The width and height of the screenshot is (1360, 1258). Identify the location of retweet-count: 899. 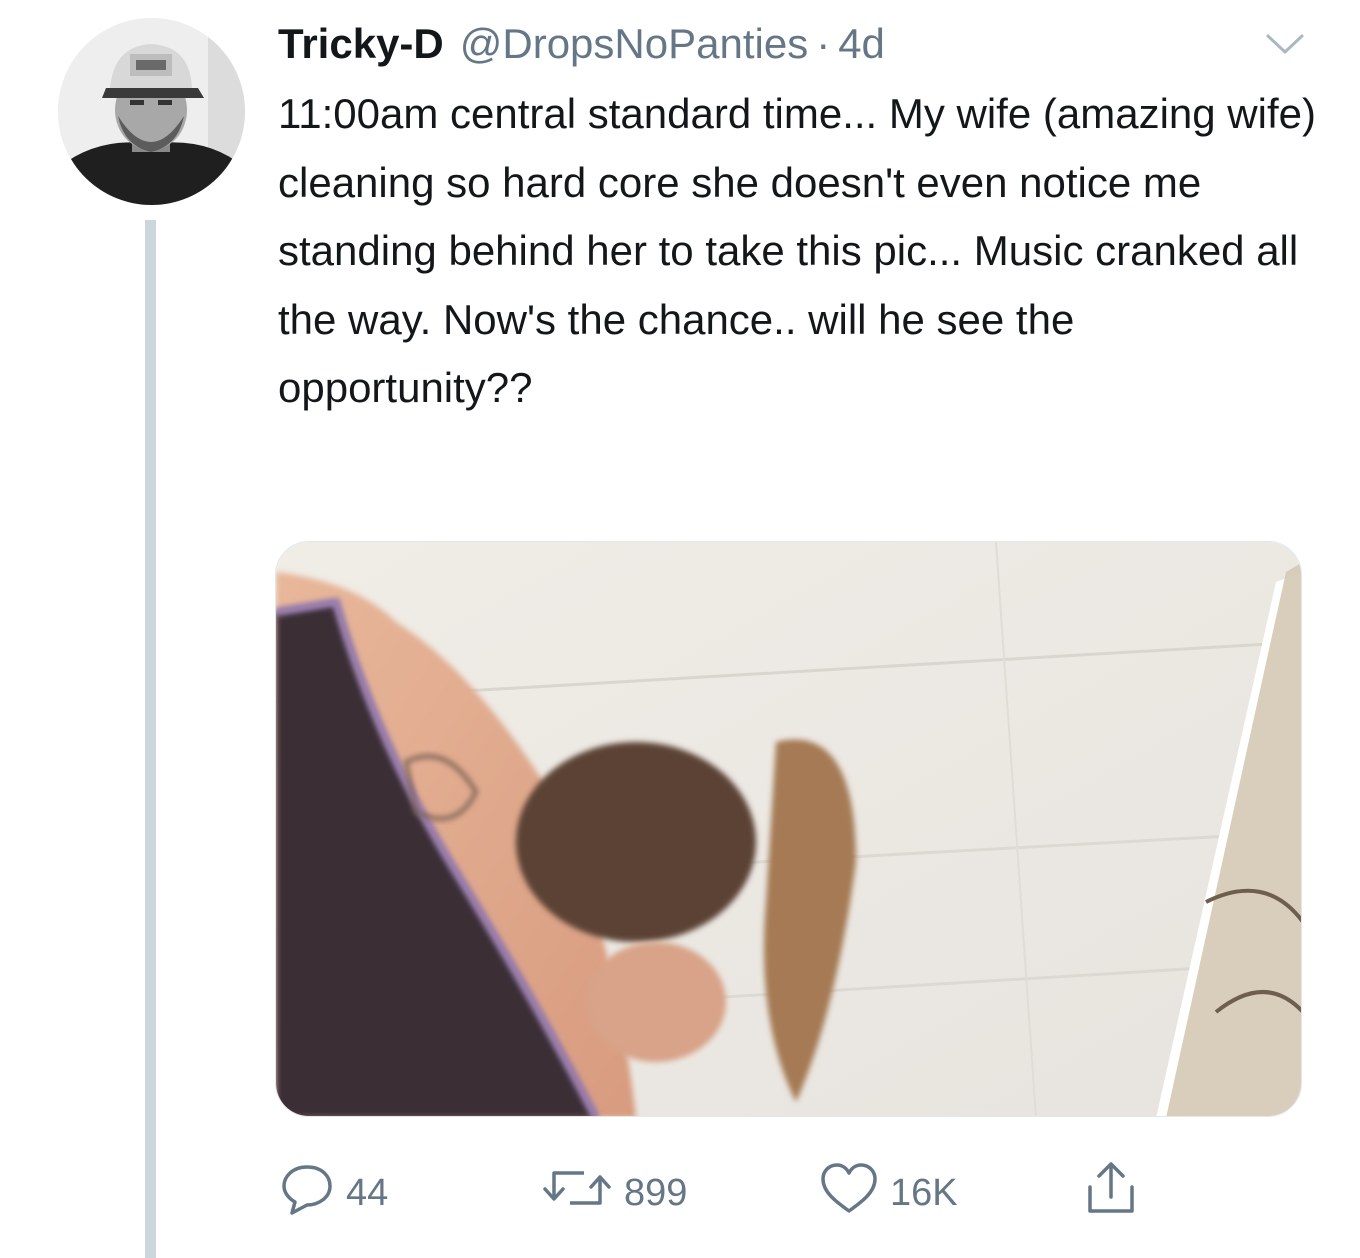
(656, 1192).